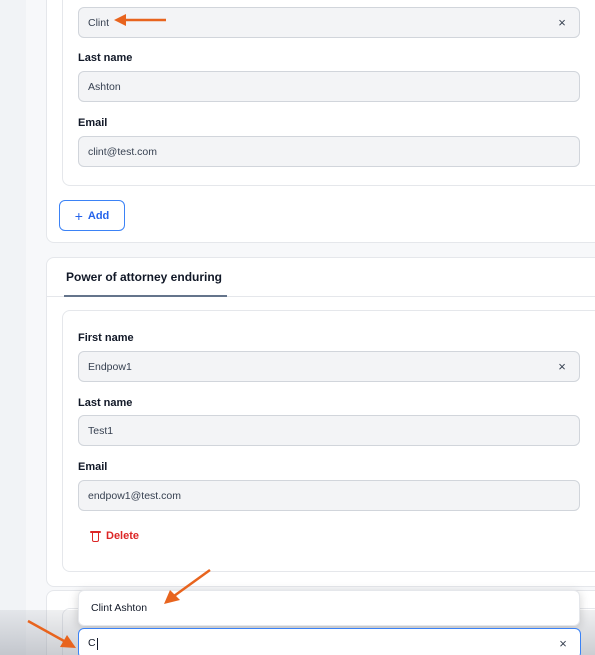 Image resolution: width=595 pixels, height=655 pixels. What do you see at coordinates (13, 327) in the screenshot?
I see `left-rail` at bounding box center [13, 327].